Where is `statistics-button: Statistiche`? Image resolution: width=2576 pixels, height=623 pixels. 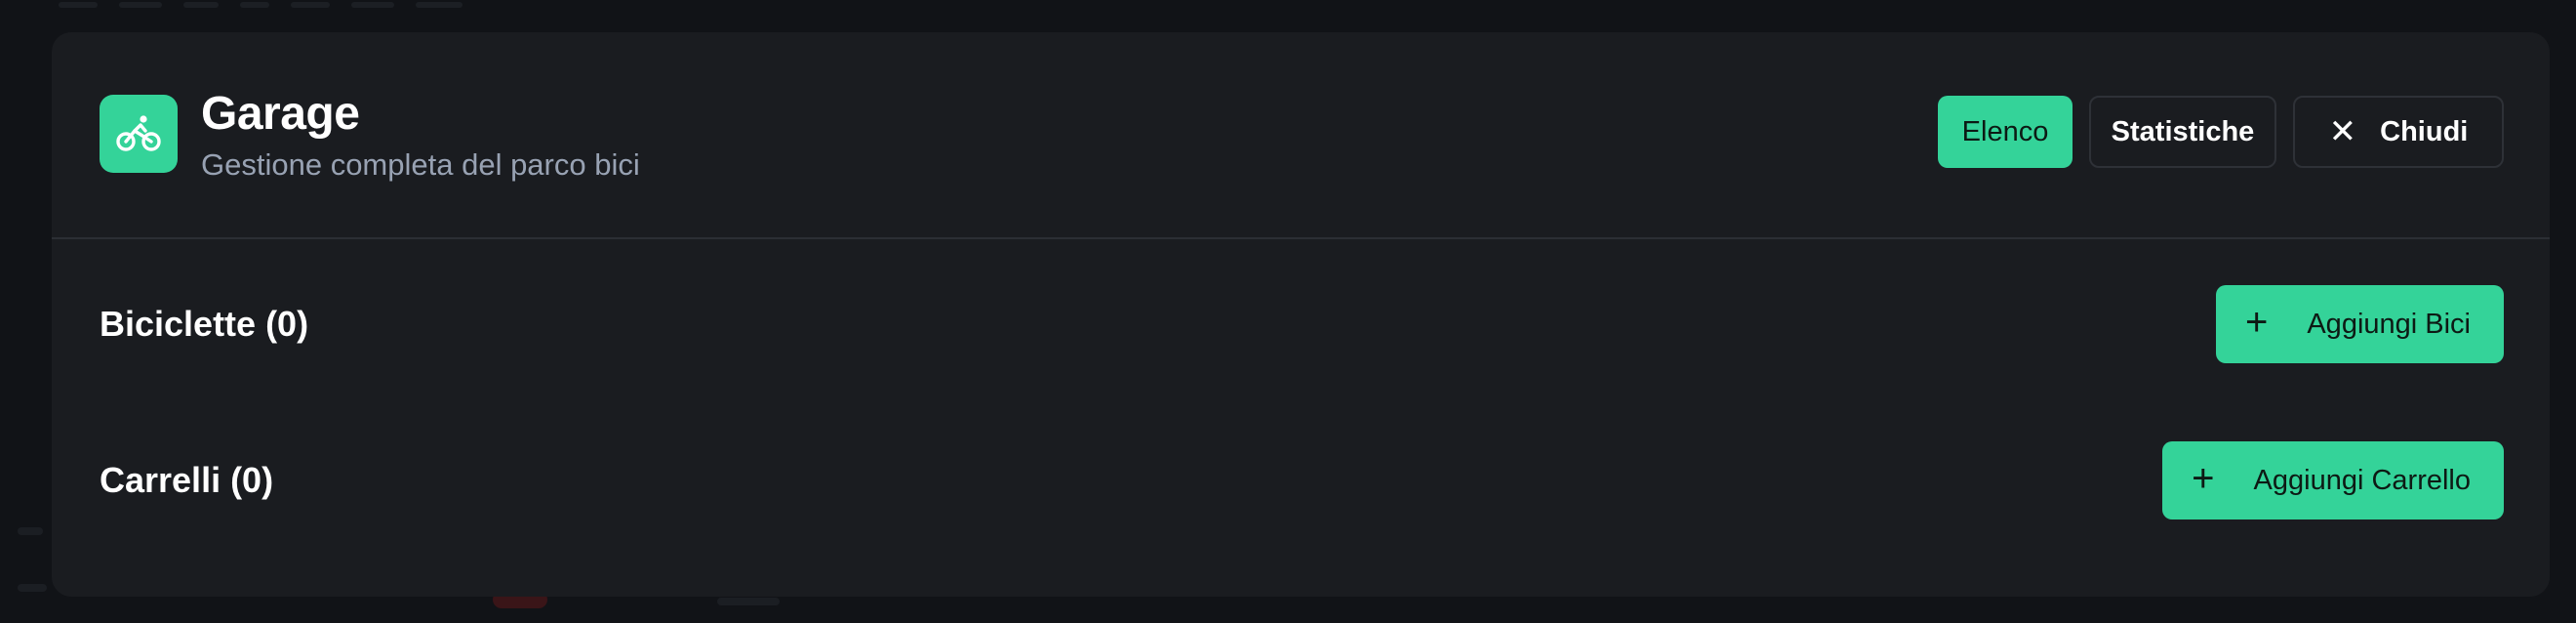
statistics-button: Statistiche is located at coordinates (2182, 132).